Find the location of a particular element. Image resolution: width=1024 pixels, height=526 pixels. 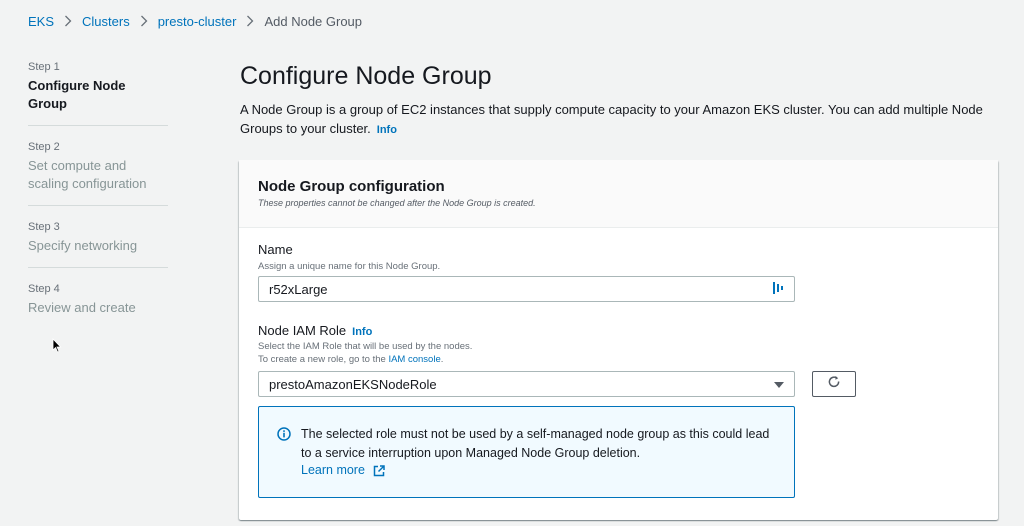

wizard-step-3: Step 3 Specify networking is located at coordinates (98, 244).